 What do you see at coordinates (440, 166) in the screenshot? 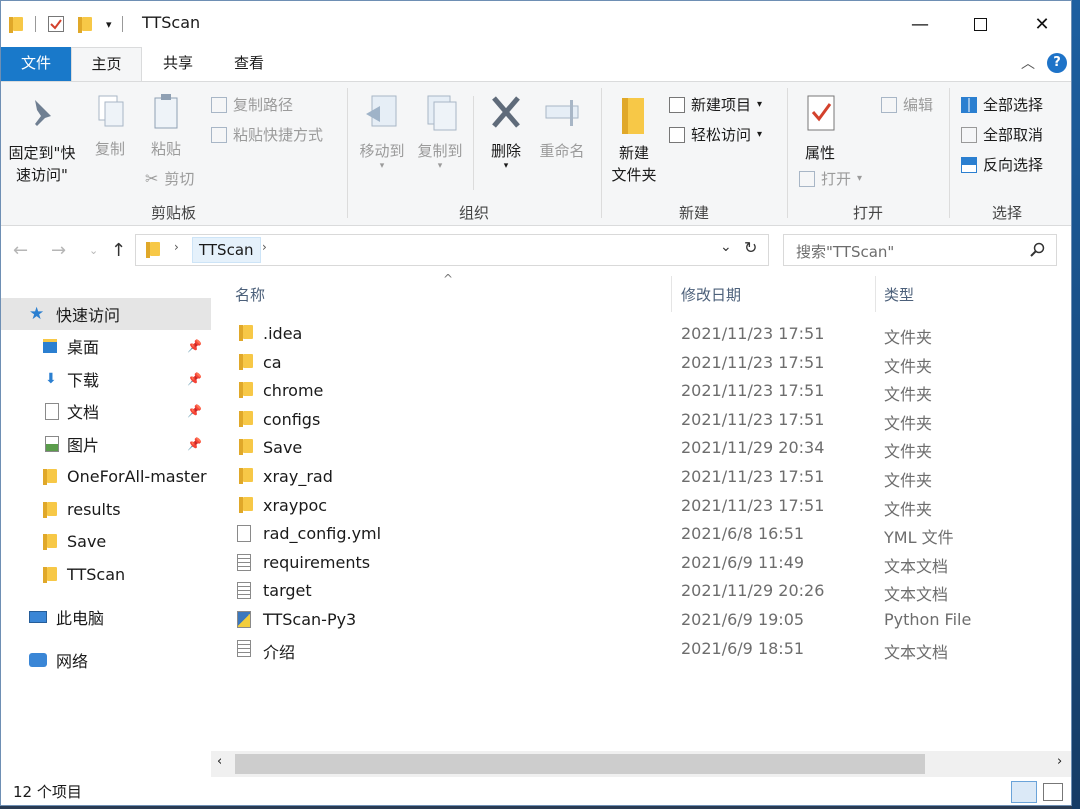
I see `copy-to-dropdown-icon: ▾` at bounding box center [440, 166].